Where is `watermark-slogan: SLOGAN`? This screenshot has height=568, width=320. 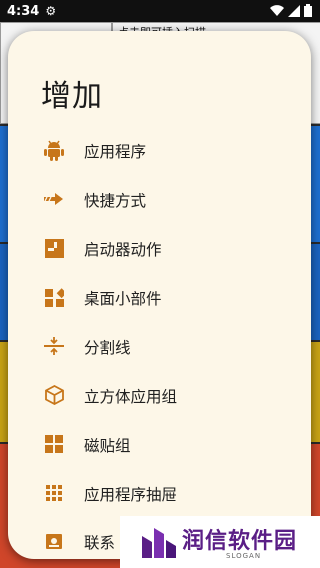
watermark-slogan: SLOGAN is located at coordinates (244, 556).